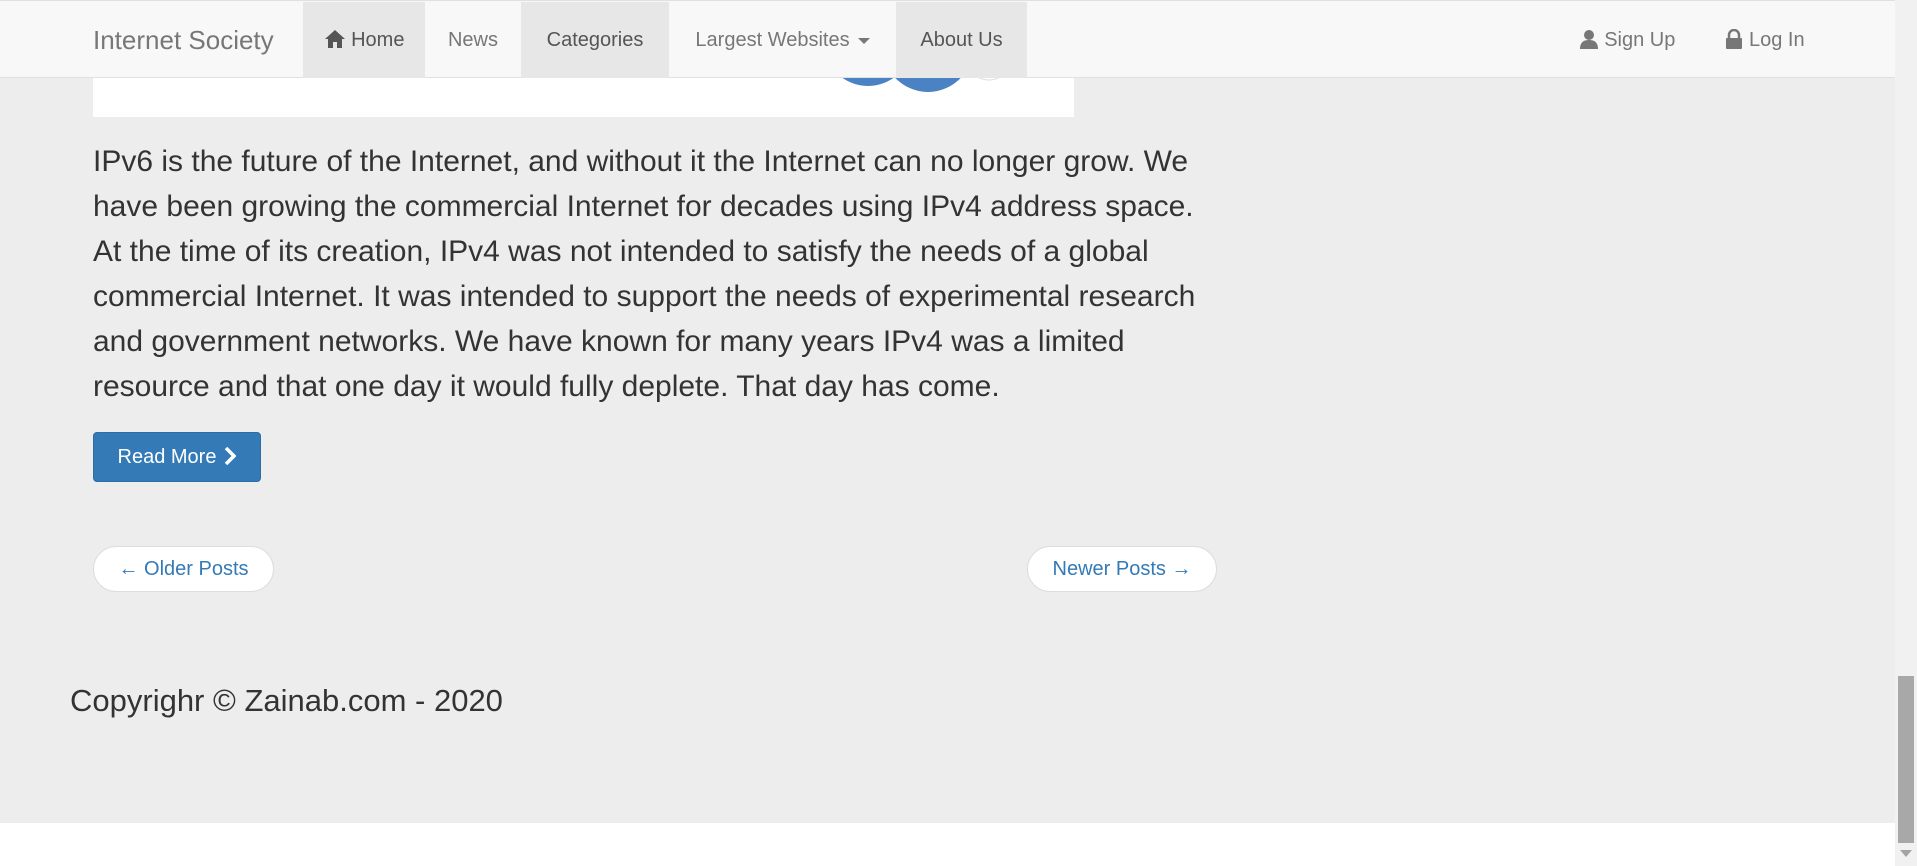  I want to click on nav-about-us: About Us, so click(961, 40).